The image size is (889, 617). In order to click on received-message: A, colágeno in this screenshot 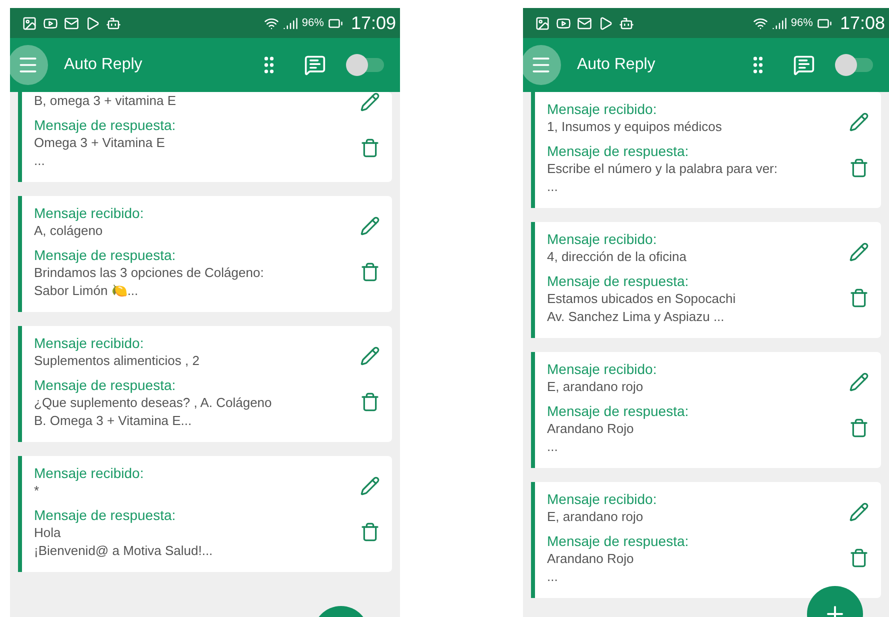, I will do `click(69, 231)`.